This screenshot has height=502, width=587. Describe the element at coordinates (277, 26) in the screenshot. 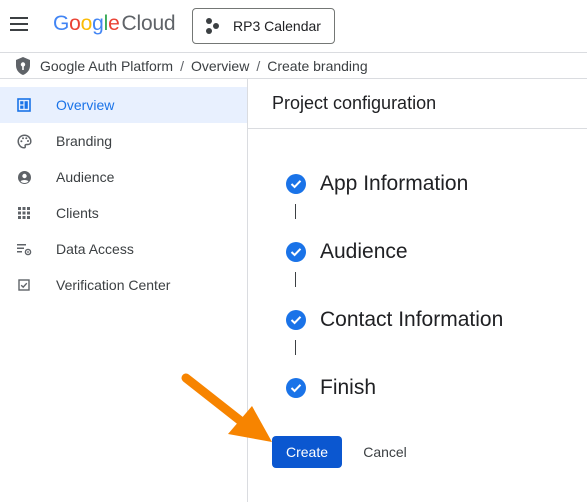

I see `project-name: RP3 Calendar` at that location.